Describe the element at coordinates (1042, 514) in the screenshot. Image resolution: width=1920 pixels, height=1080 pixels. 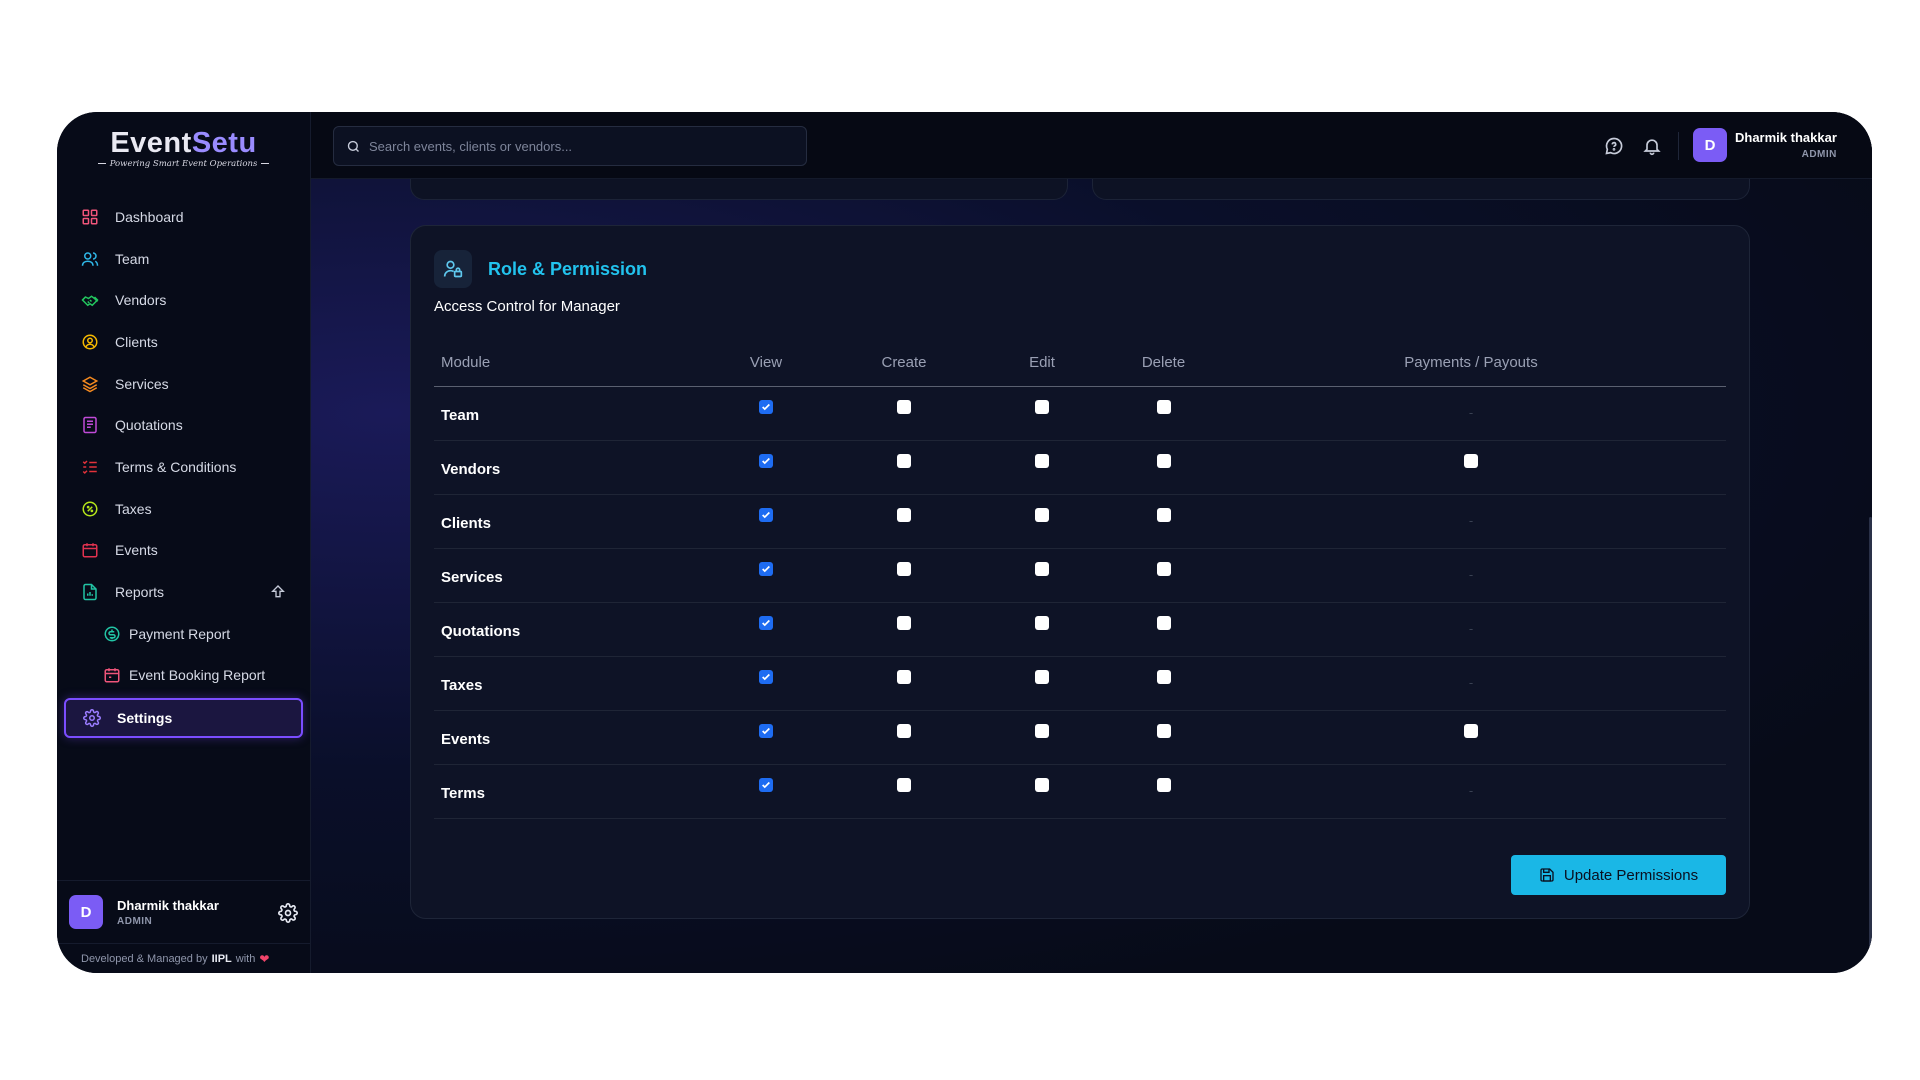
I see `checkbox-edit-clients` at that location.